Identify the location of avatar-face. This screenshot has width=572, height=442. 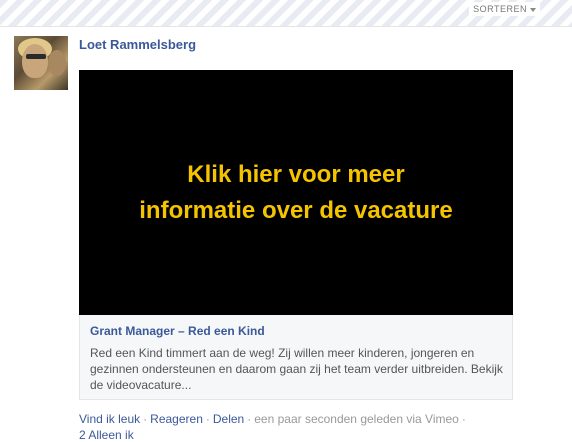
(35, 61).